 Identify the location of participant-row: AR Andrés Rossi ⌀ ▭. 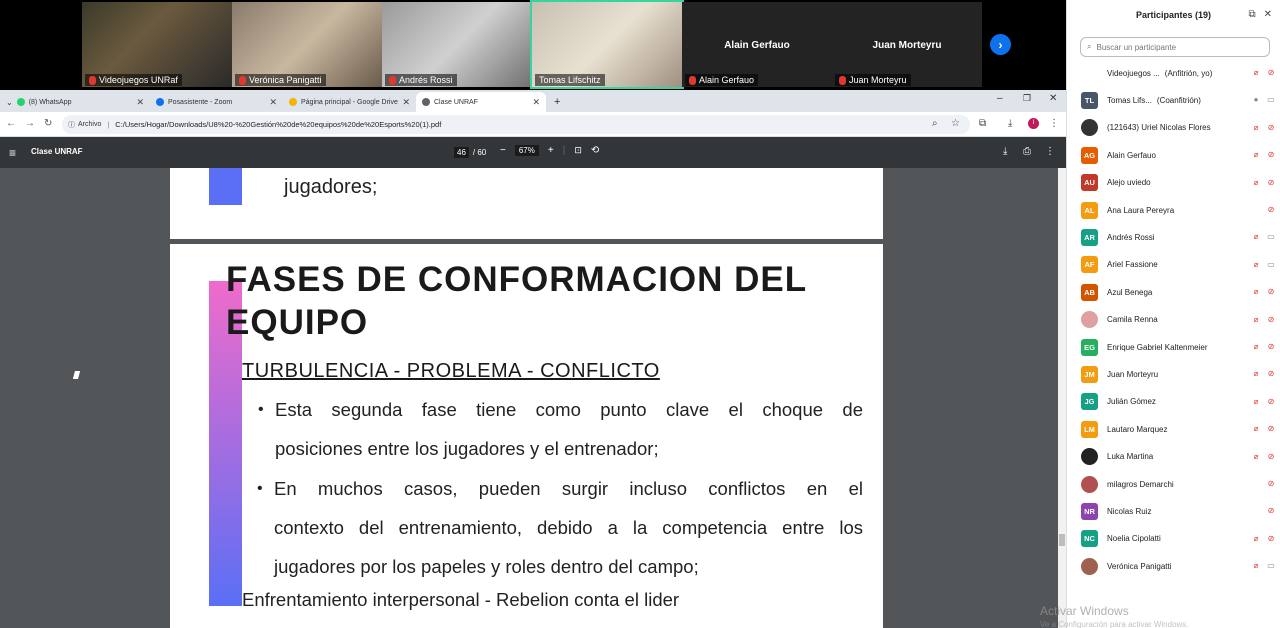
(1178, 237).